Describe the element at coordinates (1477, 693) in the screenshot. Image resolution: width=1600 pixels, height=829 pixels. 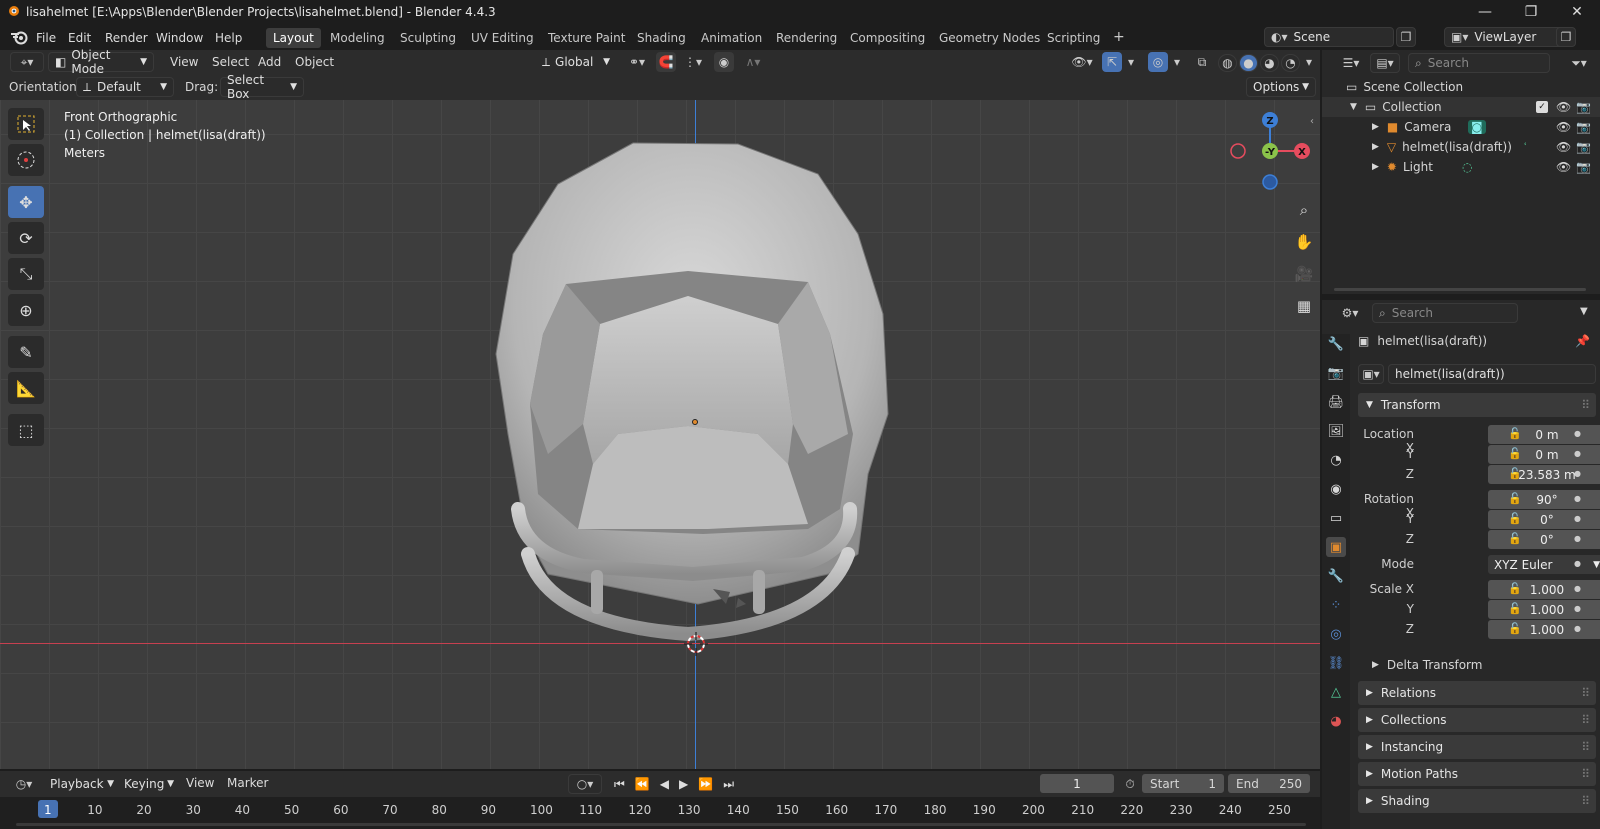
I see `relations-panel-header: ▶ Relations ⠿` at that location.